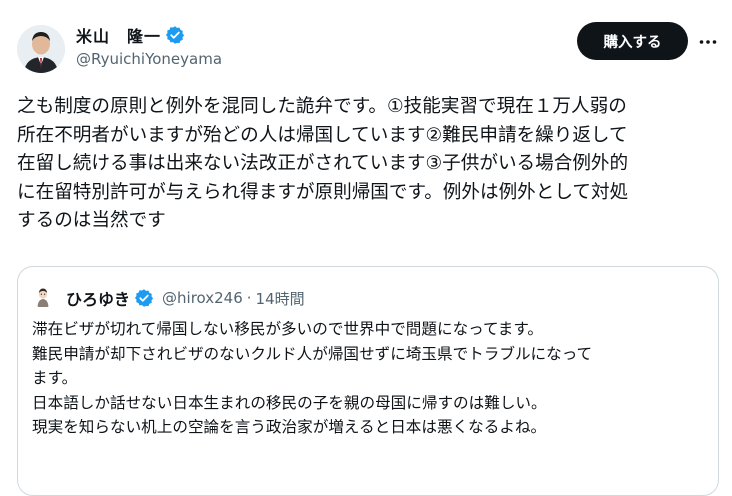 Image resolution: width=732 pixels, height=496 pixels. What do you see at coordinates (149, 59) in the screenshot?
I see `author-handle: @RyuichiYoneyama` at bounding box center [149, 59].